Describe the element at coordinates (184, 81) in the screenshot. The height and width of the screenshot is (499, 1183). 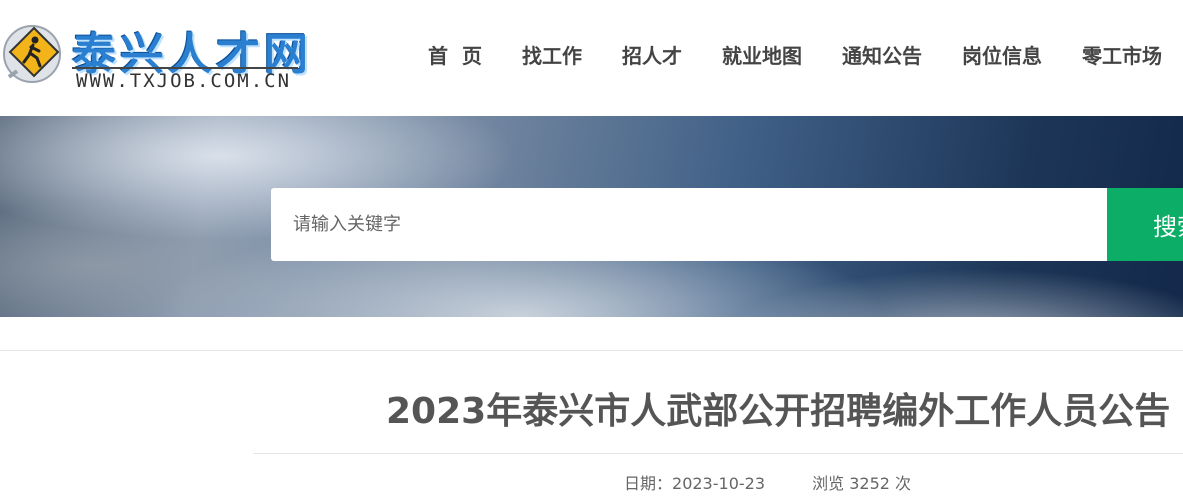
I see `logo-url: WWW.TXJOB.COM.CN` at that location.